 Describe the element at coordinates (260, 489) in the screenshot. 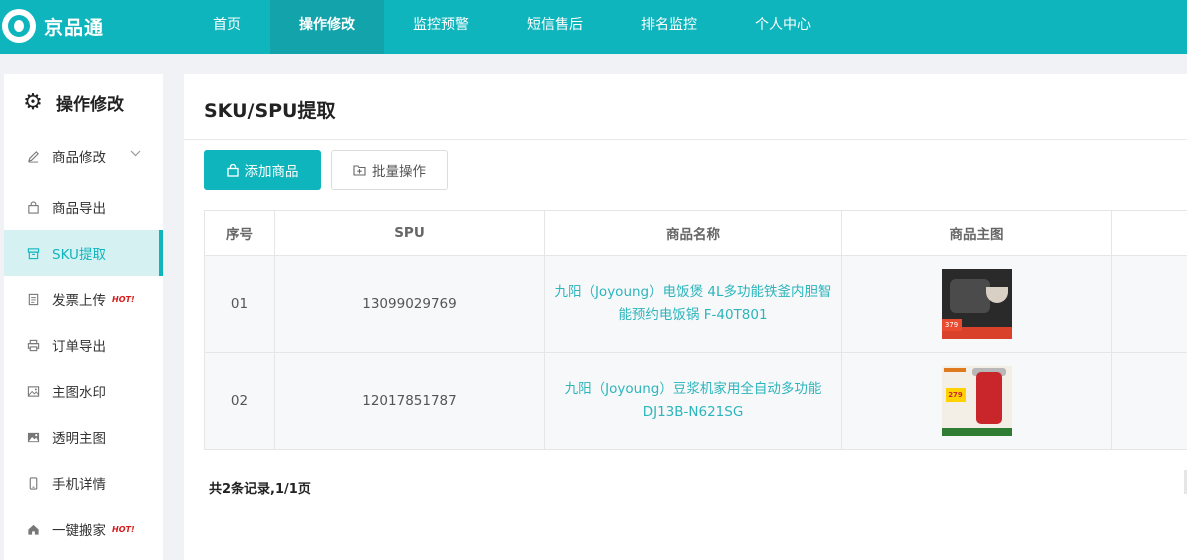

I see `pagination-info: 共2条记录,1/1页` at that location.